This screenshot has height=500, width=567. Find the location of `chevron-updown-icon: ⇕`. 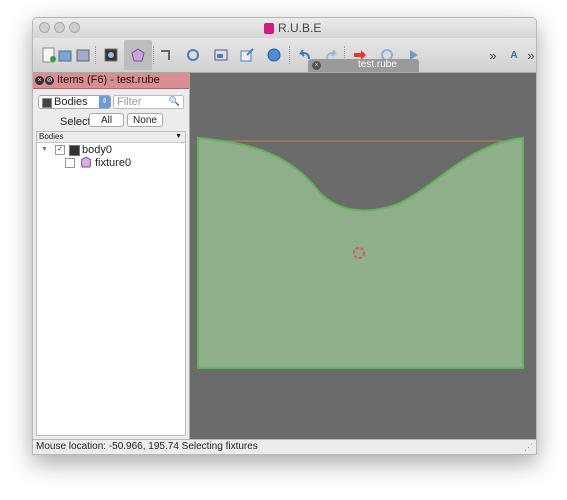

chevron-updown-icon: ⇕ is located at coordinates (104, 102).